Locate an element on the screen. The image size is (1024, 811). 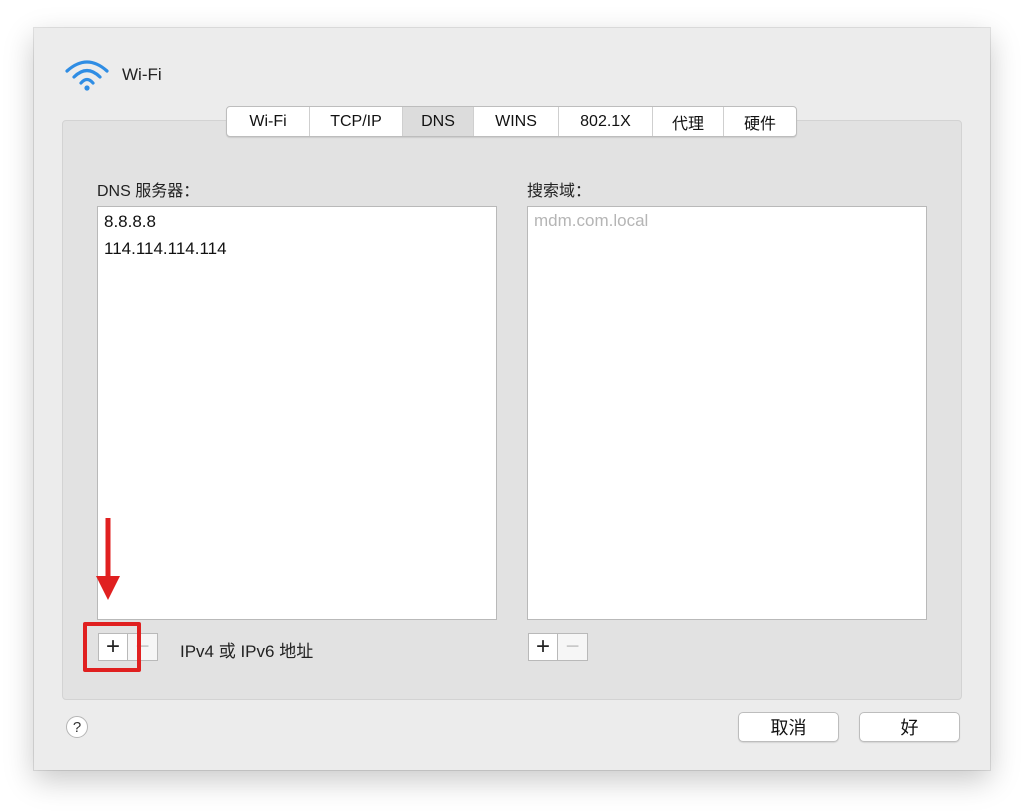
annotation-highlight-box is located at coordinates (112, 647).